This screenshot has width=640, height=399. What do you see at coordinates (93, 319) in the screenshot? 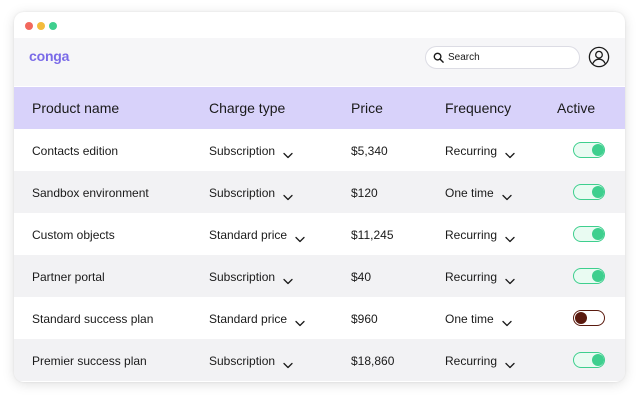
I see `product-name-cell: Standard success plan` at bounding box center [93, 319].